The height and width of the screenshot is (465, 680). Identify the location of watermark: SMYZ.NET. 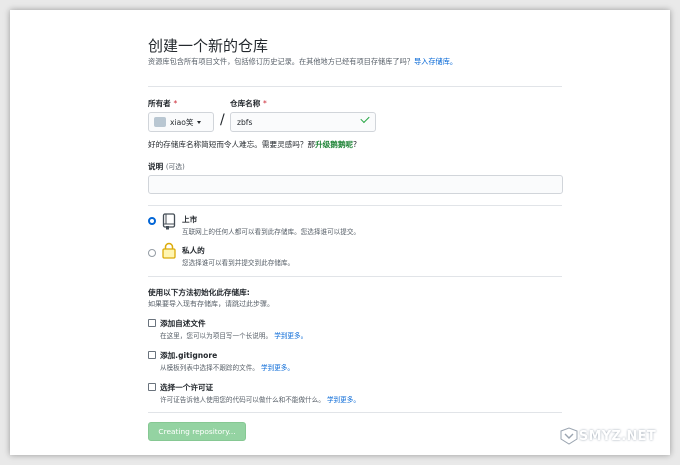
(607, 436).